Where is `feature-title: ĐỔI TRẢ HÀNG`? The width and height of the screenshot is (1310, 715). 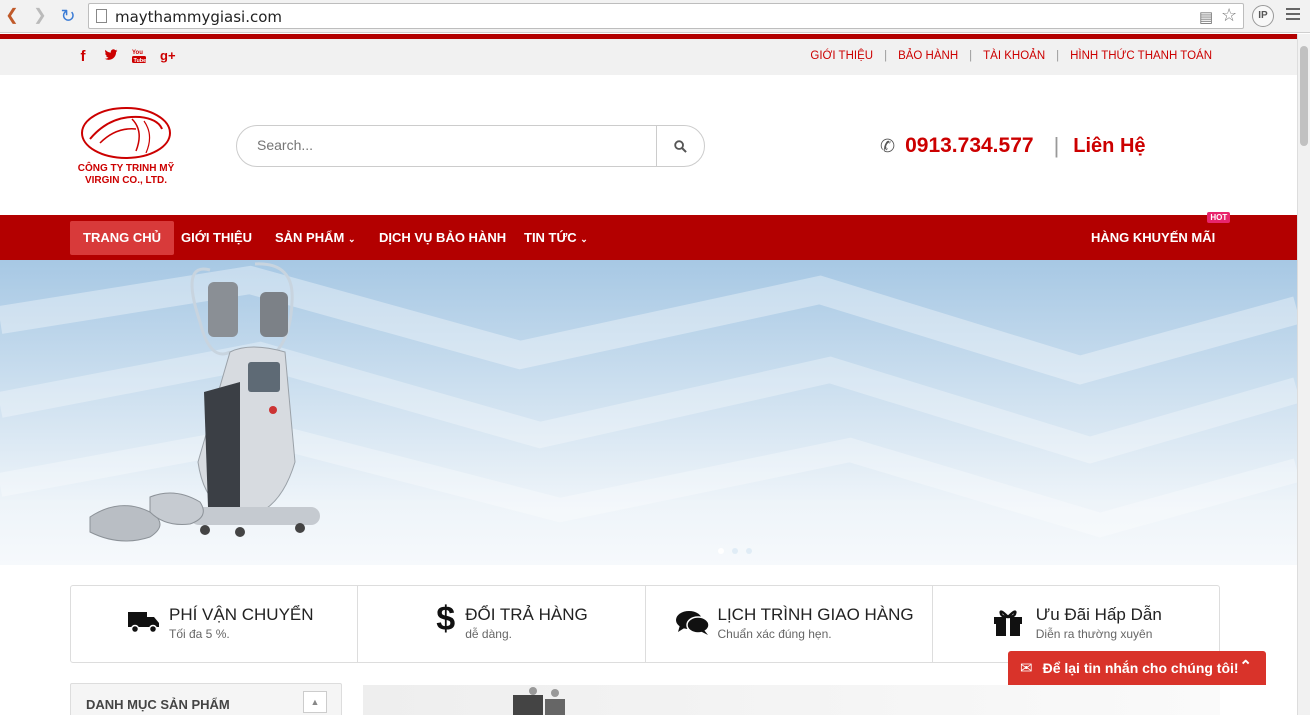 feature-title: ĐỔI TRẢ HÀNG is located at coordinates (526, 614).